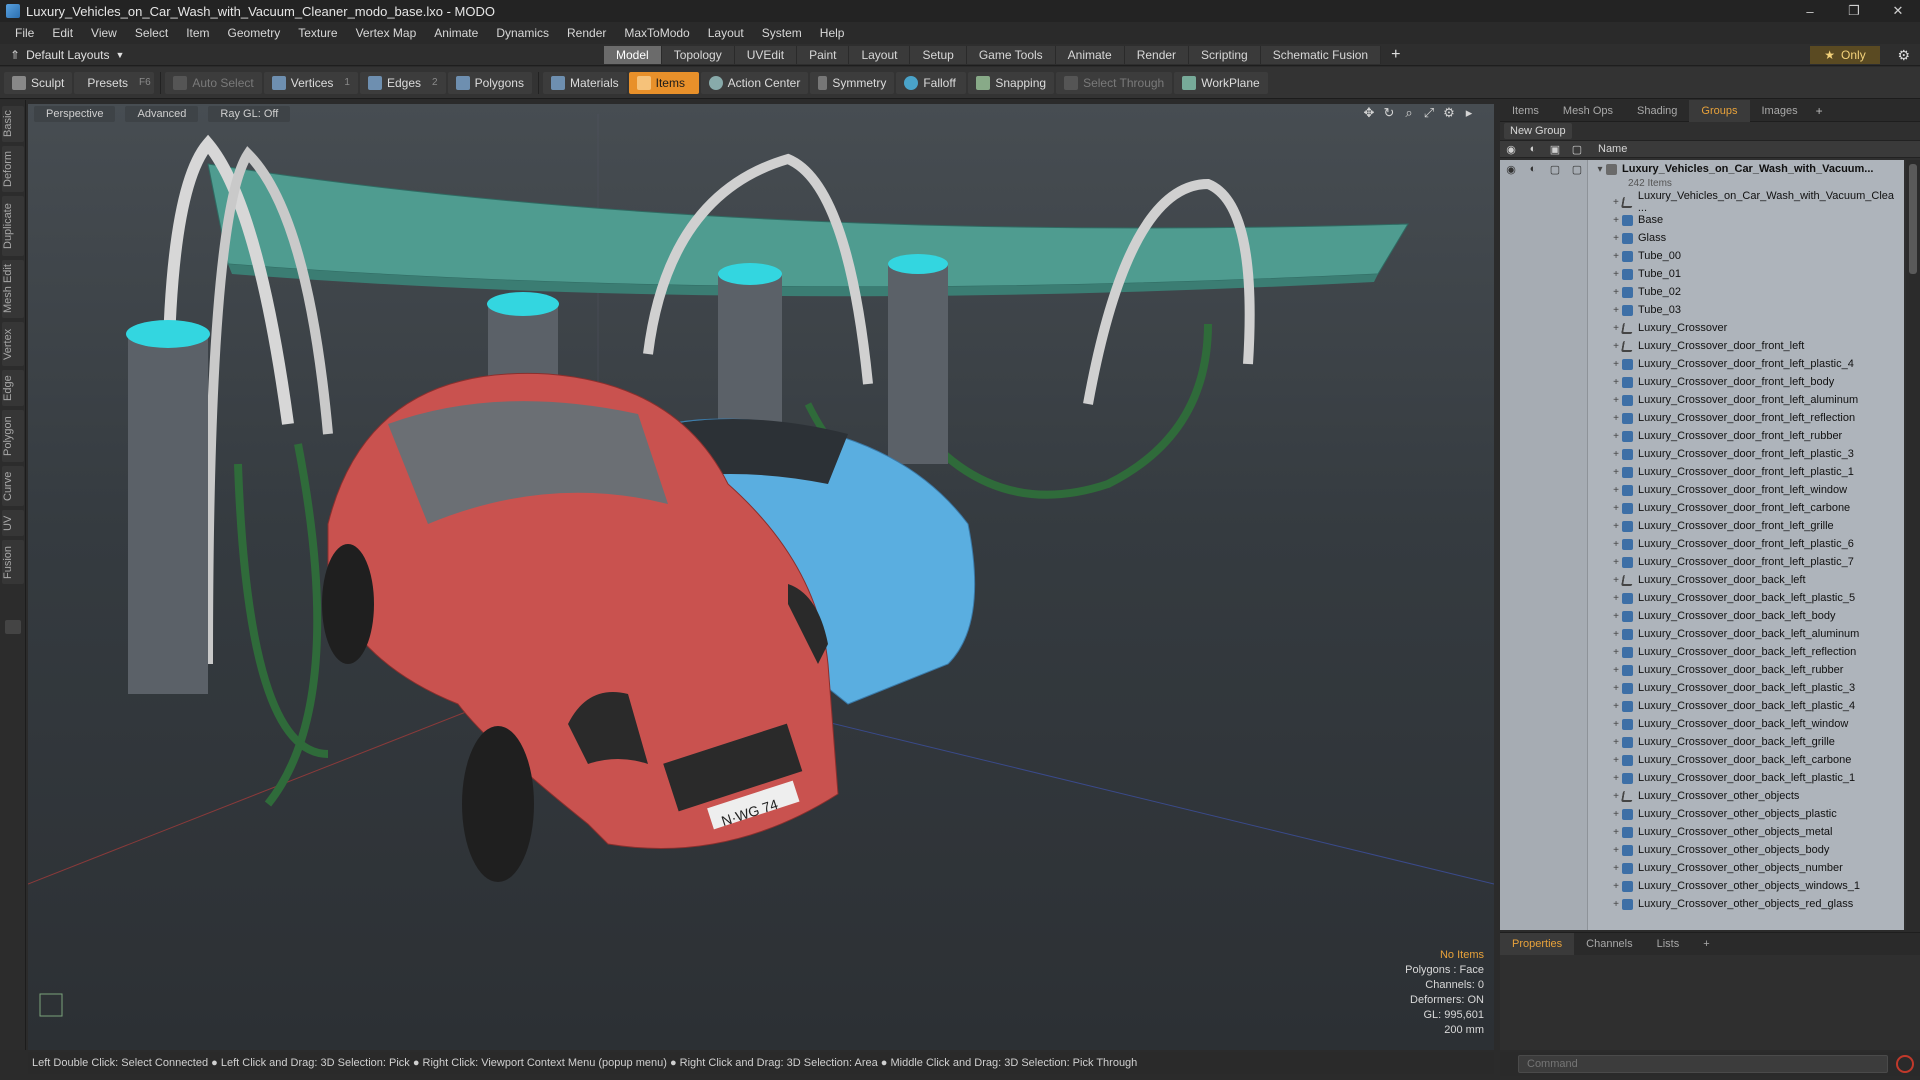 The height and width of the screenshot is (1080, 1920). Describe the element at coordinates (1609, 944) in the screenshot. I see `tab-channels: Channels` at that location.